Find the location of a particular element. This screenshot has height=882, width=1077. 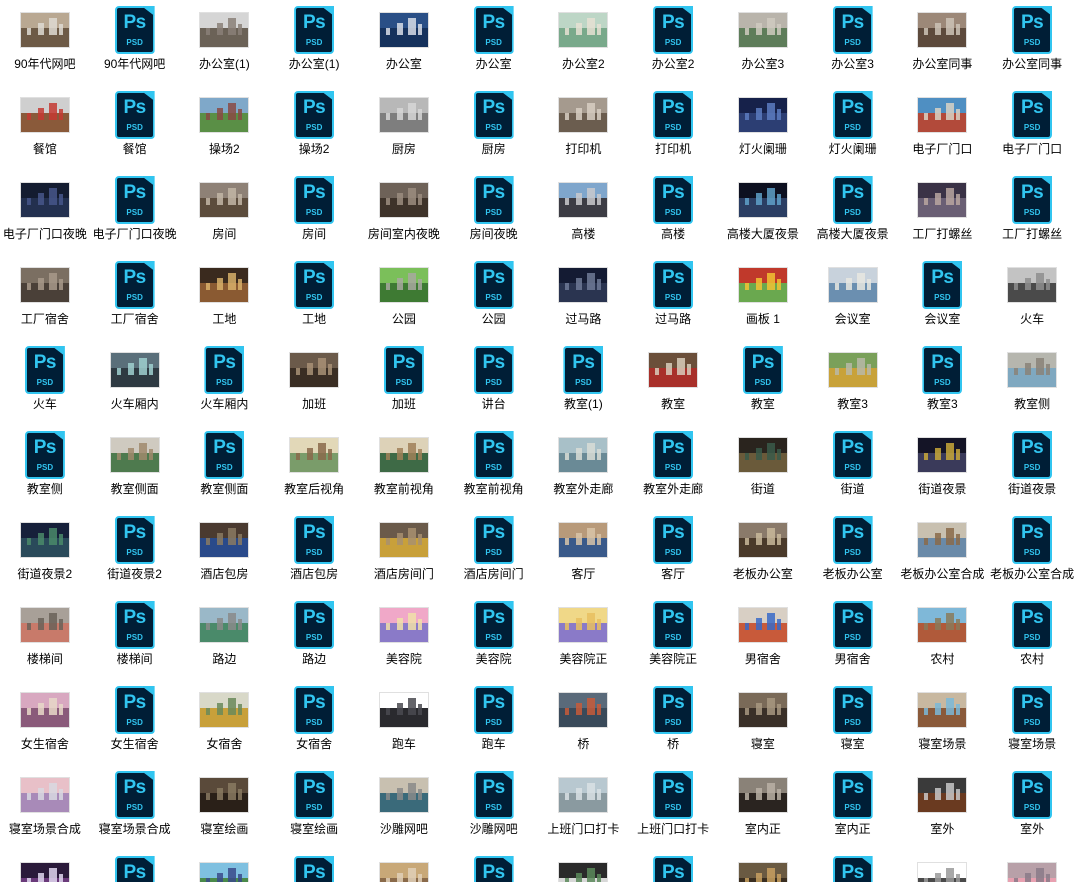

file-item: Ps PSD 教室(1) is located at coordinates (584, 384).